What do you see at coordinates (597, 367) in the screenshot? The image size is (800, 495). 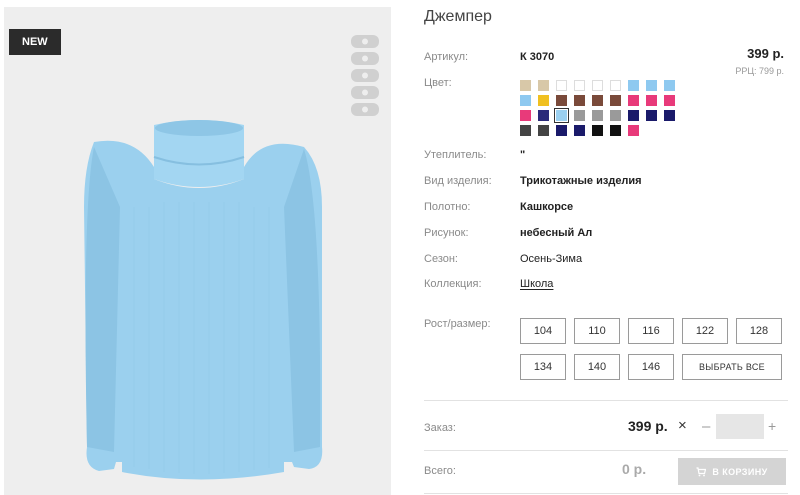 I see `size-140-button: 140` at bounding box center [597, 367].